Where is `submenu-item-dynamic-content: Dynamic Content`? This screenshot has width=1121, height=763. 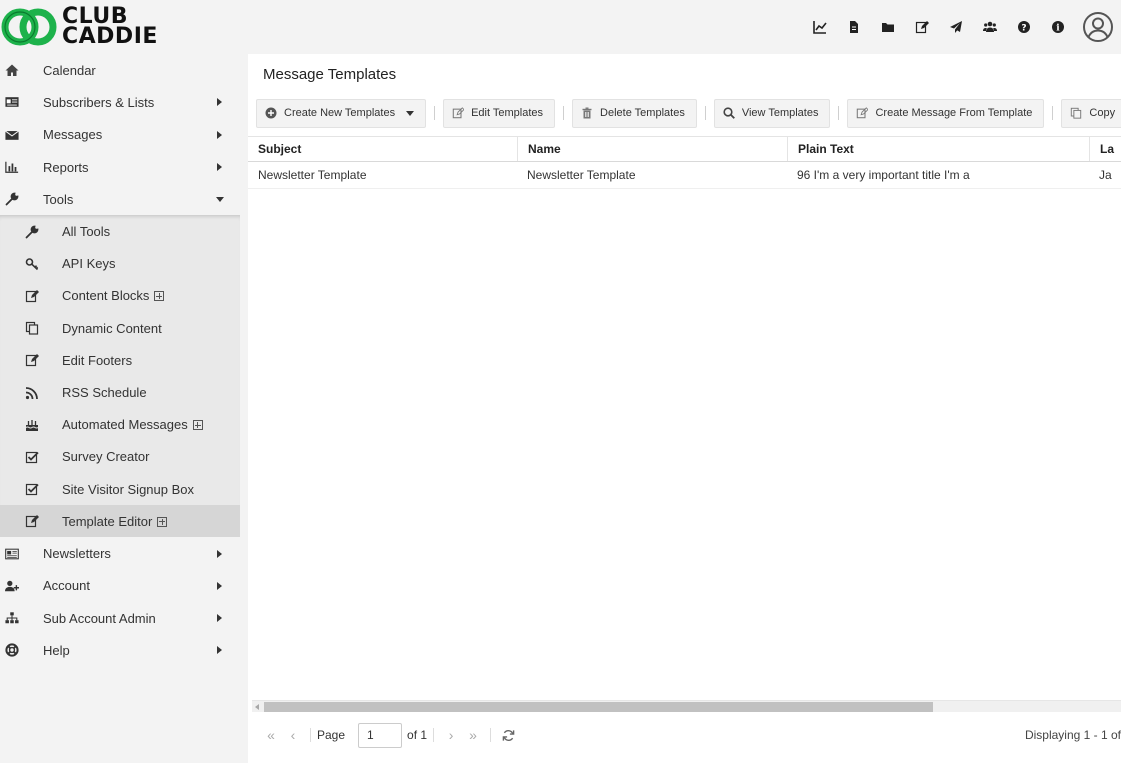
submenu-item-dynamic-content: Dynamic Content is located at coordinates (120, 328).